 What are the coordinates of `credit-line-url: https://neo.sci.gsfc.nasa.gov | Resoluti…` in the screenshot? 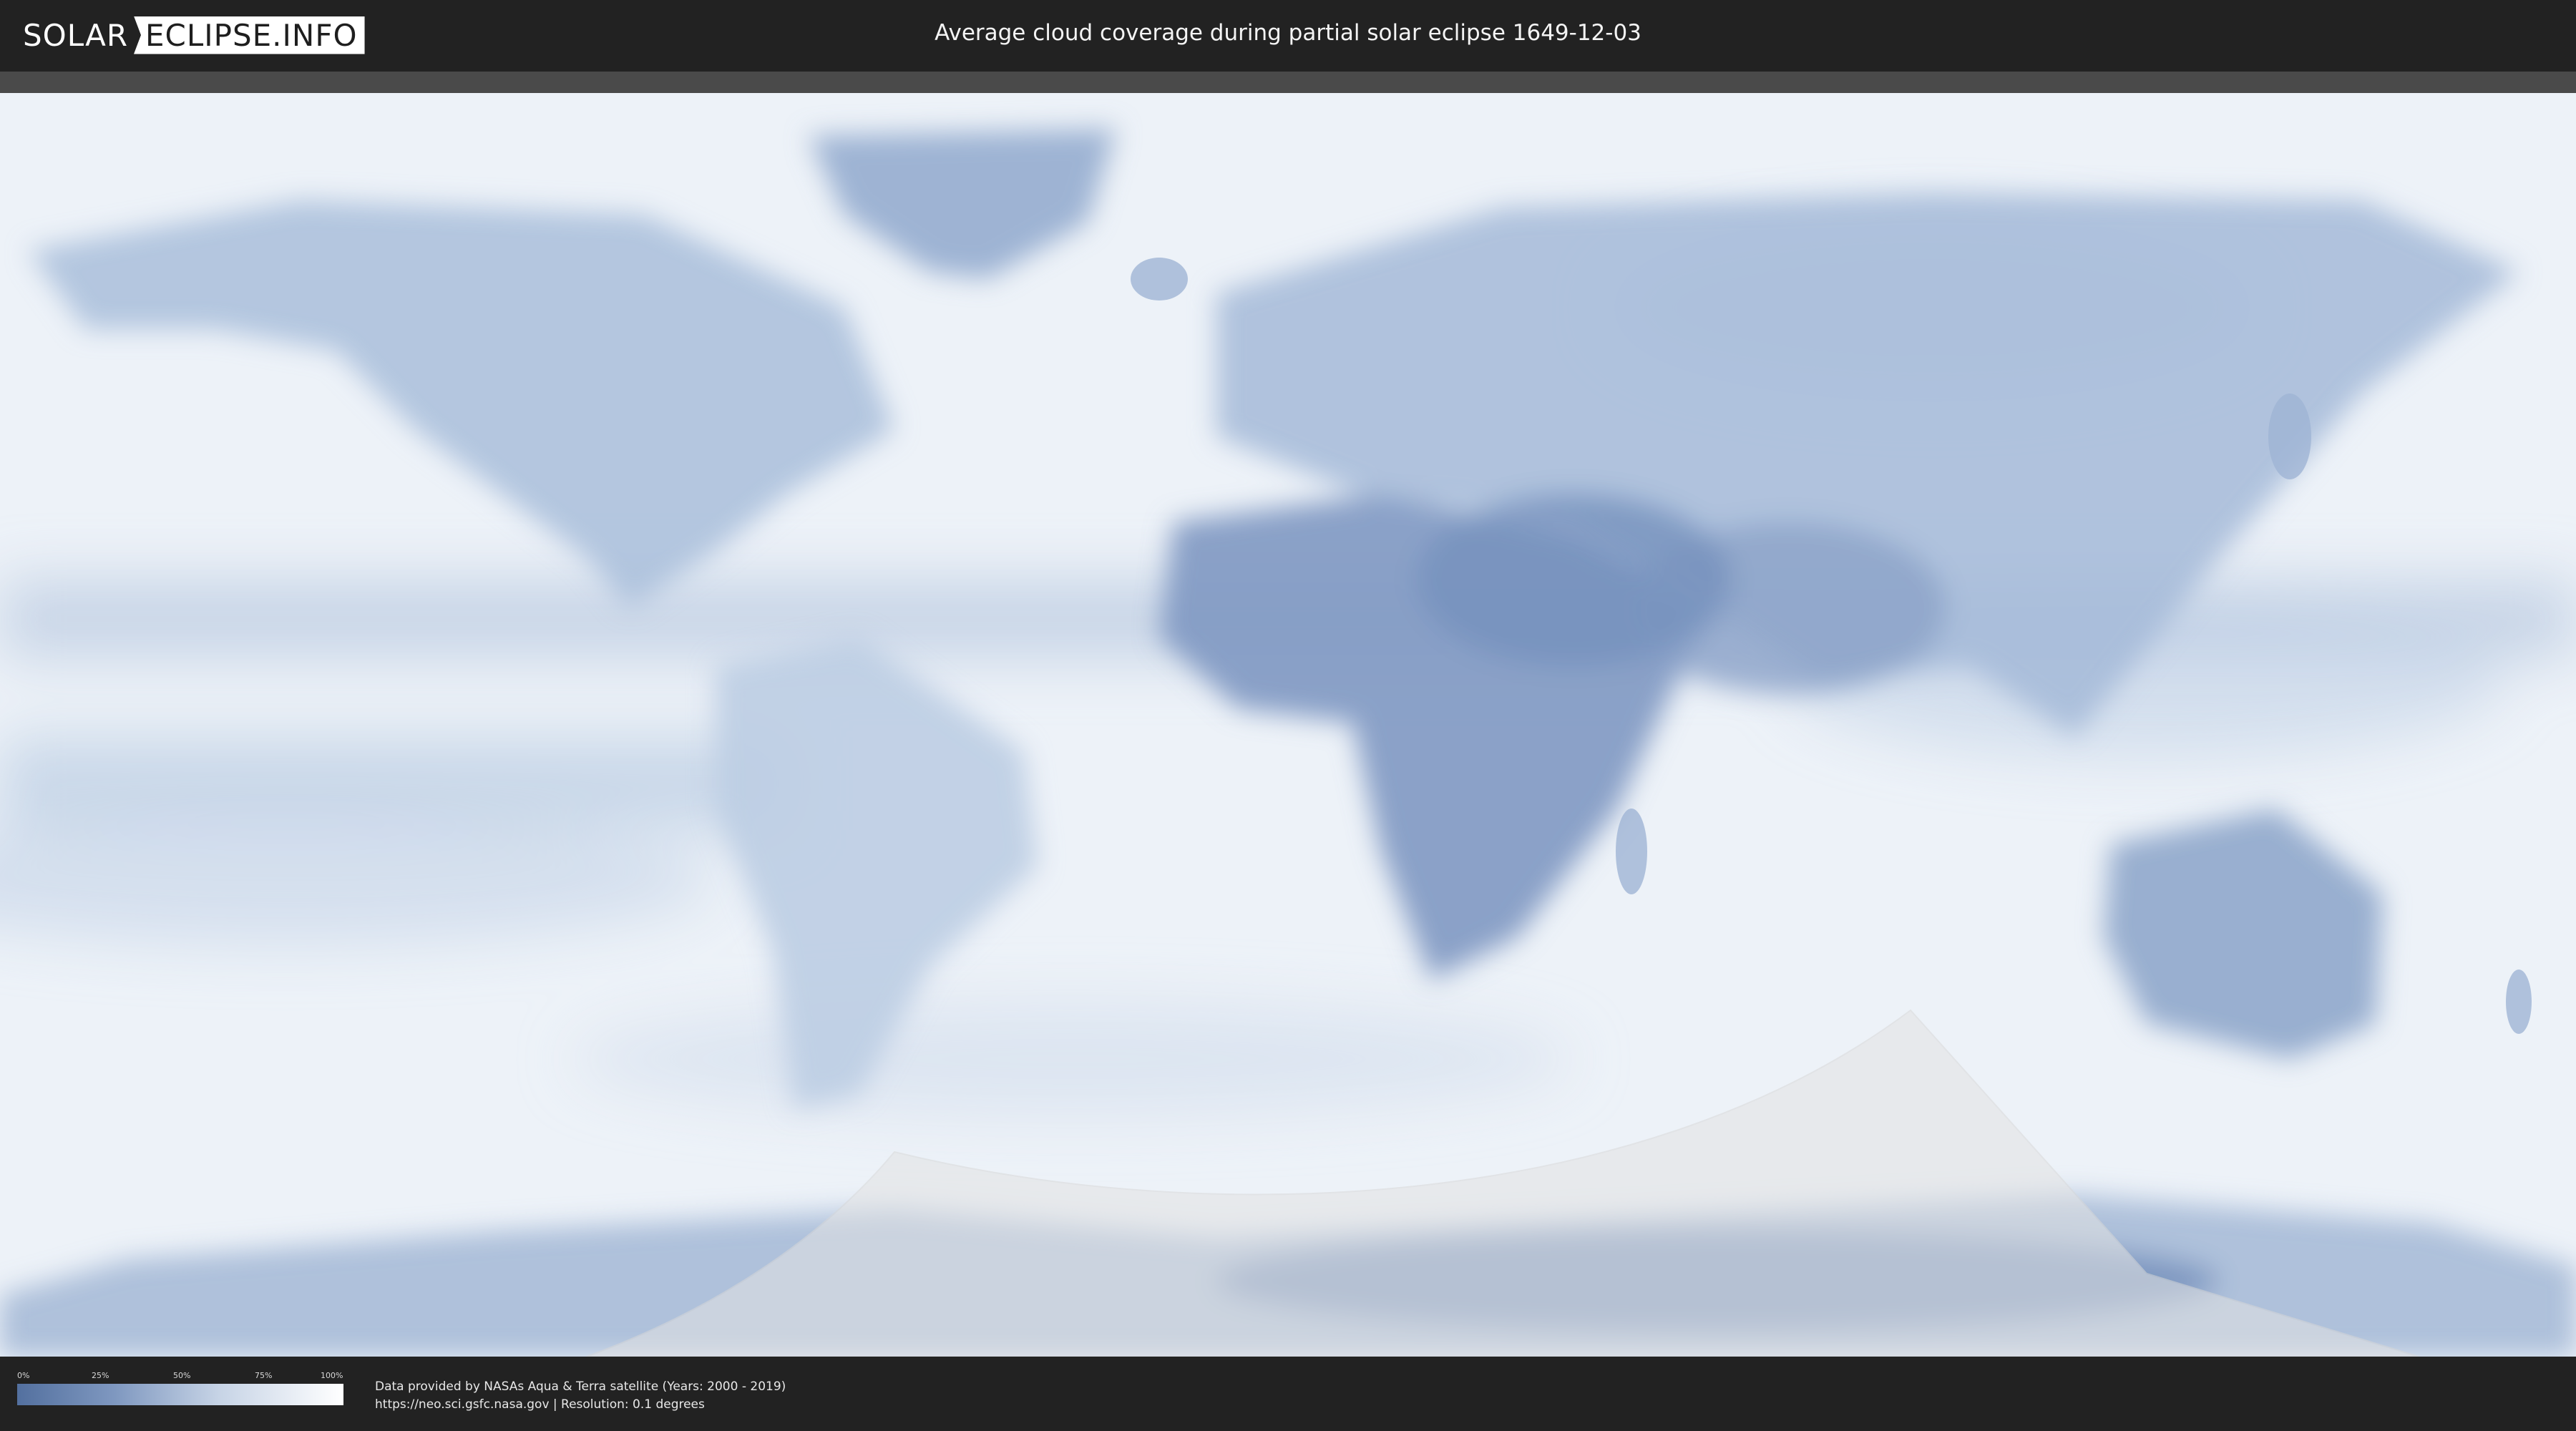 It's located at (580, 1405).